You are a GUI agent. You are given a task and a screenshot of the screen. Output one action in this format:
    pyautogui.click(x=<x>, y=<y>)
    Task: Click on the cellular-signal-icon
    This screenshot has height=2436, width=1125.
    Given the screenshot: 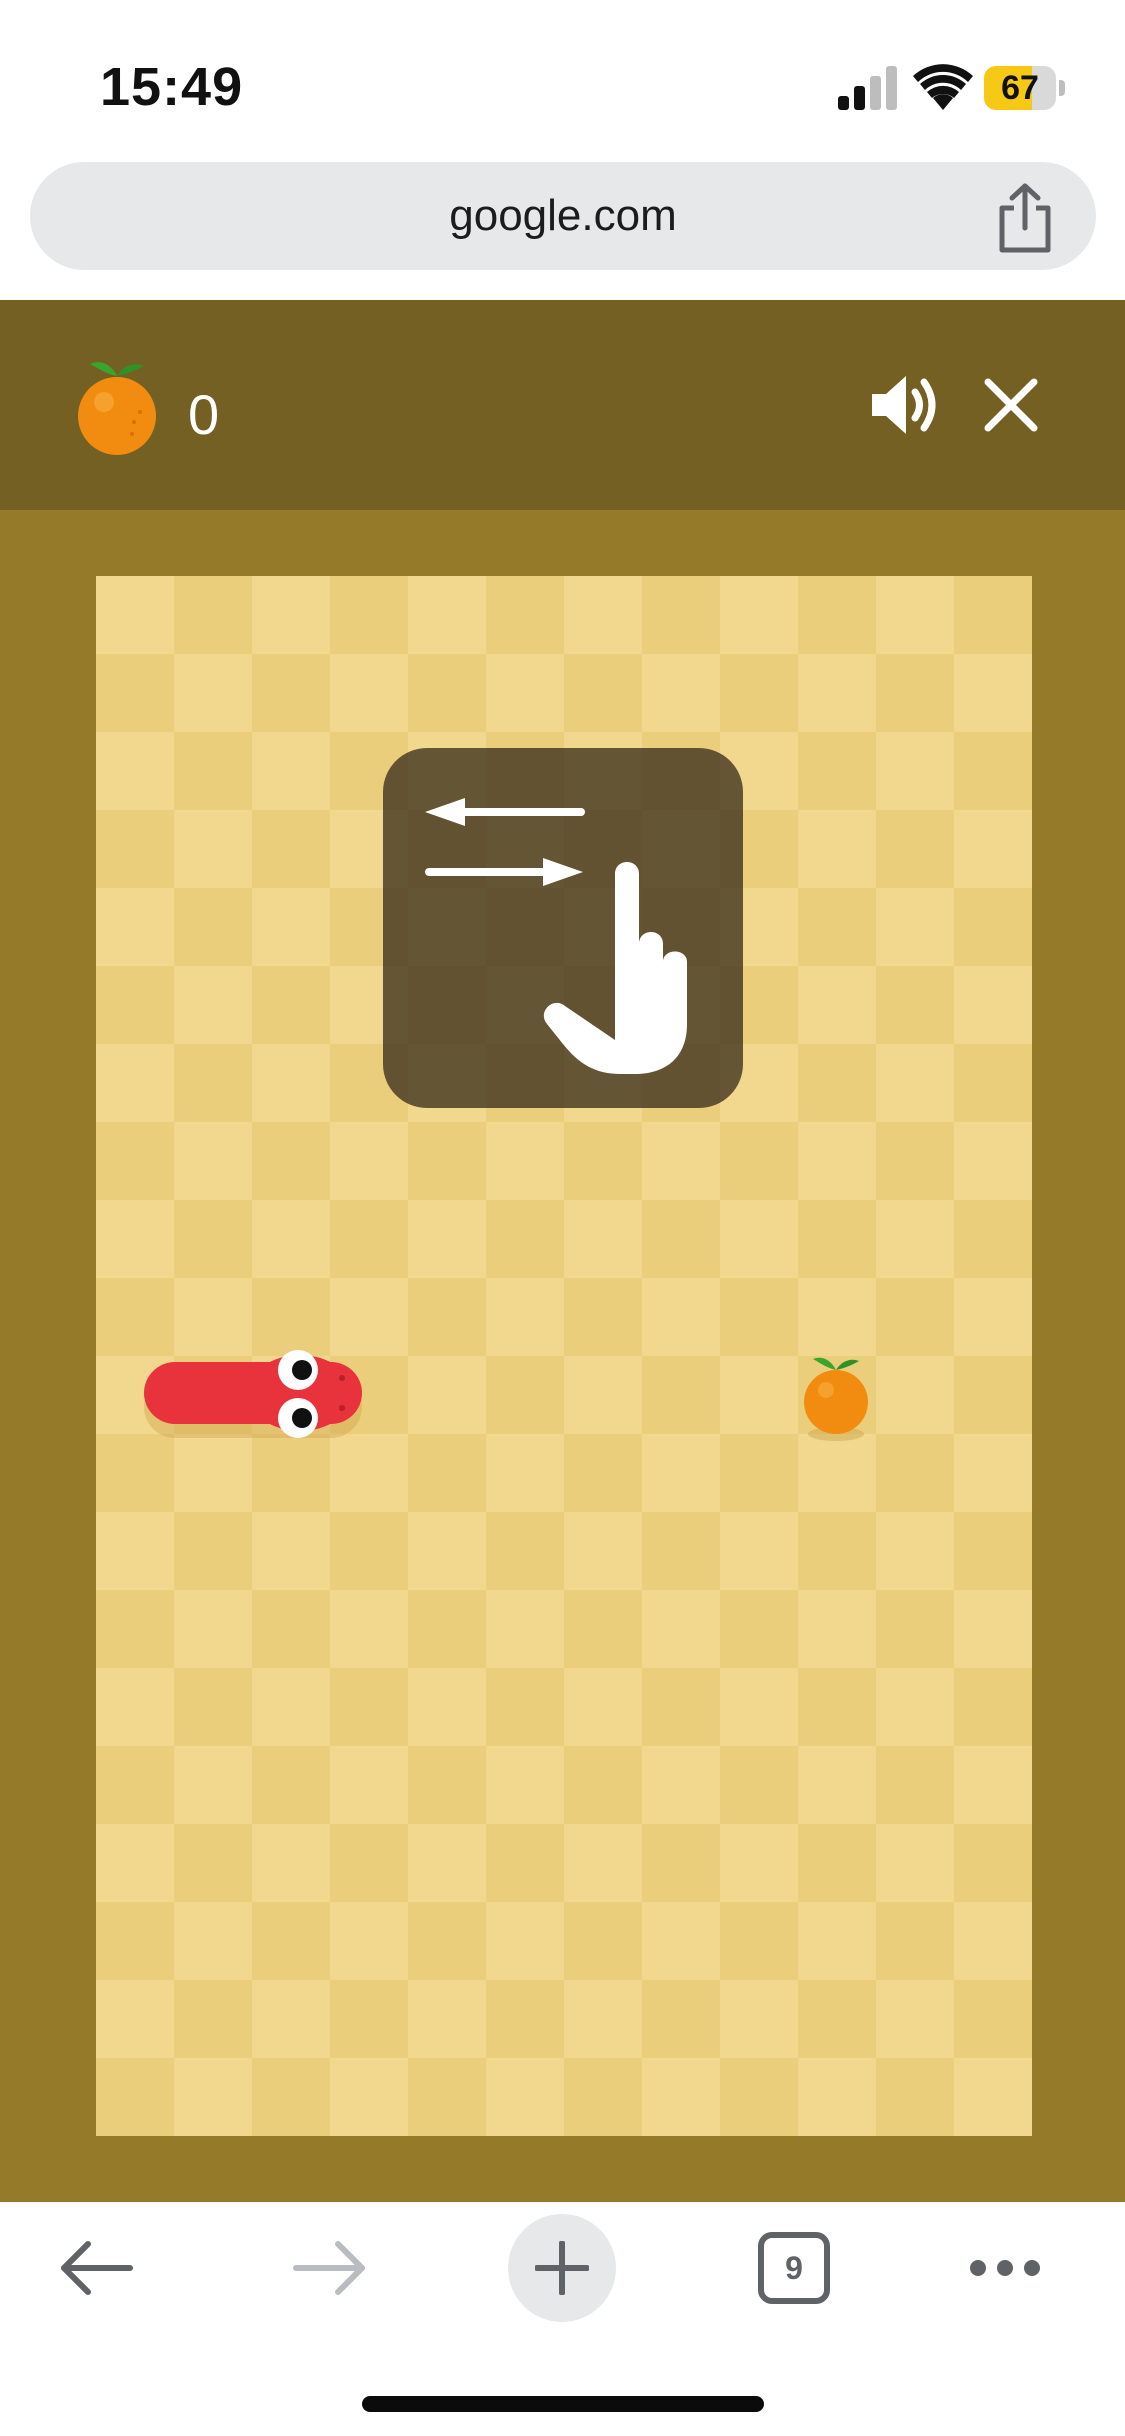 What is the action you would take?
    pyautogui.click(x=867, y=88)
    